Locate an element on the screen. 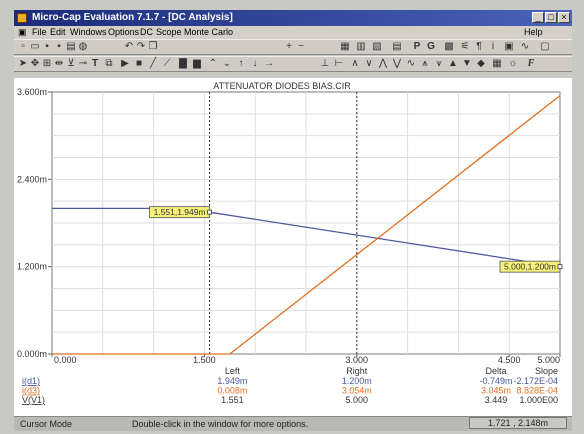  cursor-icon: ⇹ is located at coordinates (59, 64).